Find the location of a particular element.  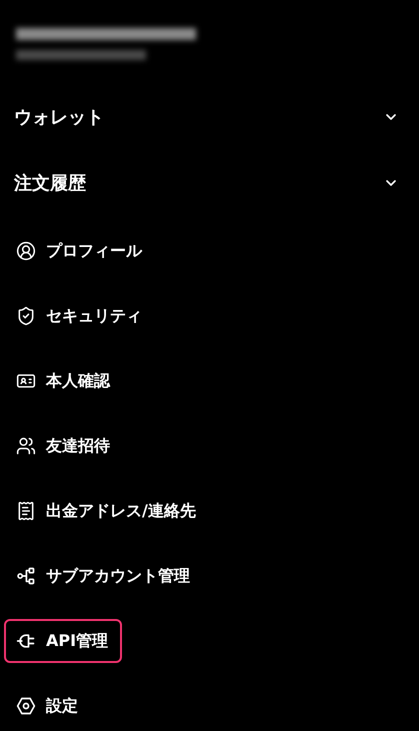

section-label: 注文履歴 is located at coordinates (50, 184).